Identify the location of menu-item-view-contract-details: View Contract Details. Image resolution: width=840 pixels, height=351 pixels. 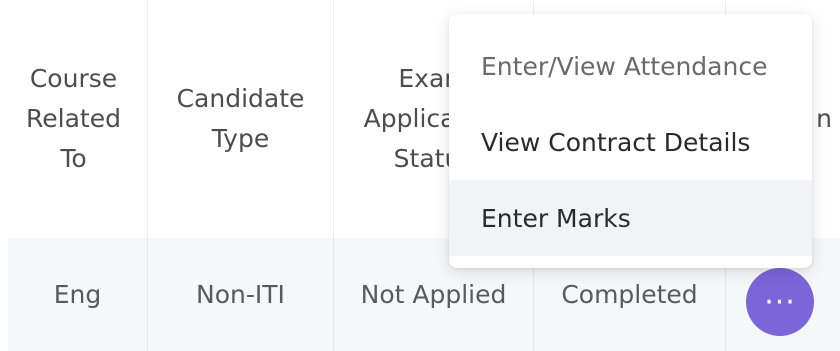
(630, 142).